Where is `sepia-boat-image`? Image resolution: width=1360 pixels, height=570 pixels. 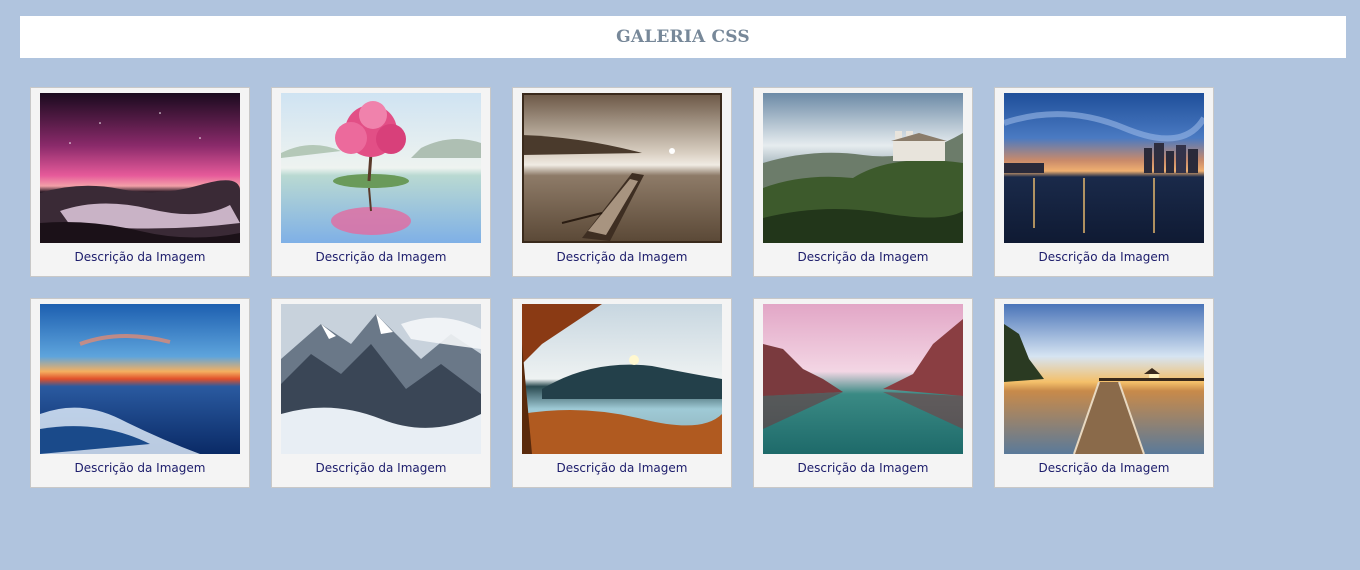
sepia-boat-image is located at coordinates (622, 168).